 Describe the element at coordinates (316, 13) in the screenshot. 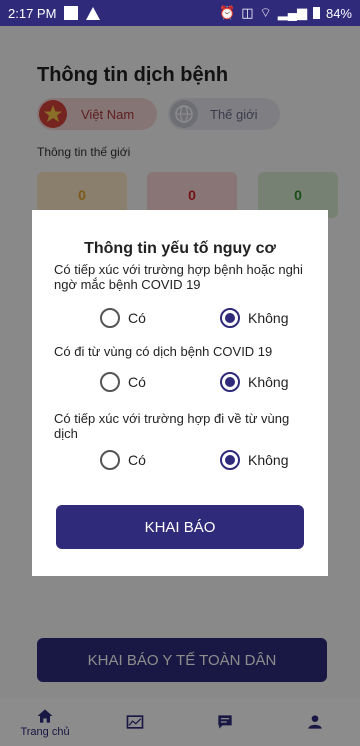

I see `battery-icon` at that location.